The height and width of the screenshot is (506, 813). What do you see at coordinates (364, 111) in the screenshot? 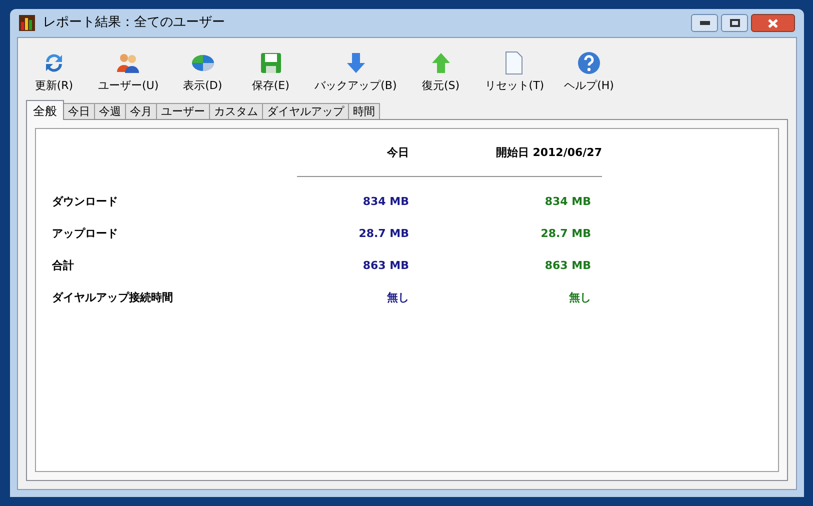
I see `tab: 時間` at bounding box center [364, 111].